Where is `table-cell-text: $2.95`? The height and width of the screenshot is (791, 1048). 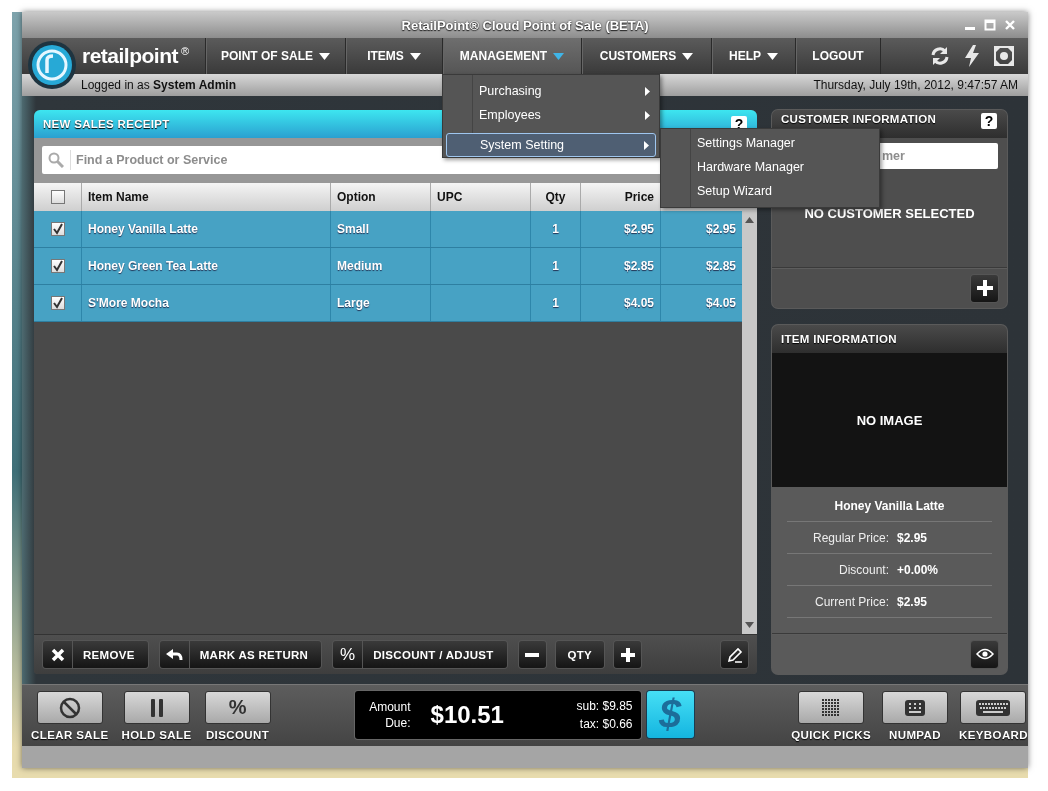 table-cell-text: $2.95 is located at coordinates (720, 229).